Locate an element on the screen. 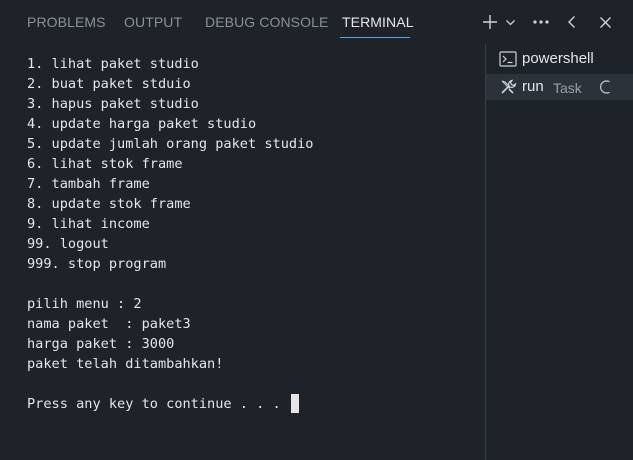 Image resolution: width=633 pixels, height=460 pixels. terminal-line: 8. update stok frame is located at coordinates (109, 204).